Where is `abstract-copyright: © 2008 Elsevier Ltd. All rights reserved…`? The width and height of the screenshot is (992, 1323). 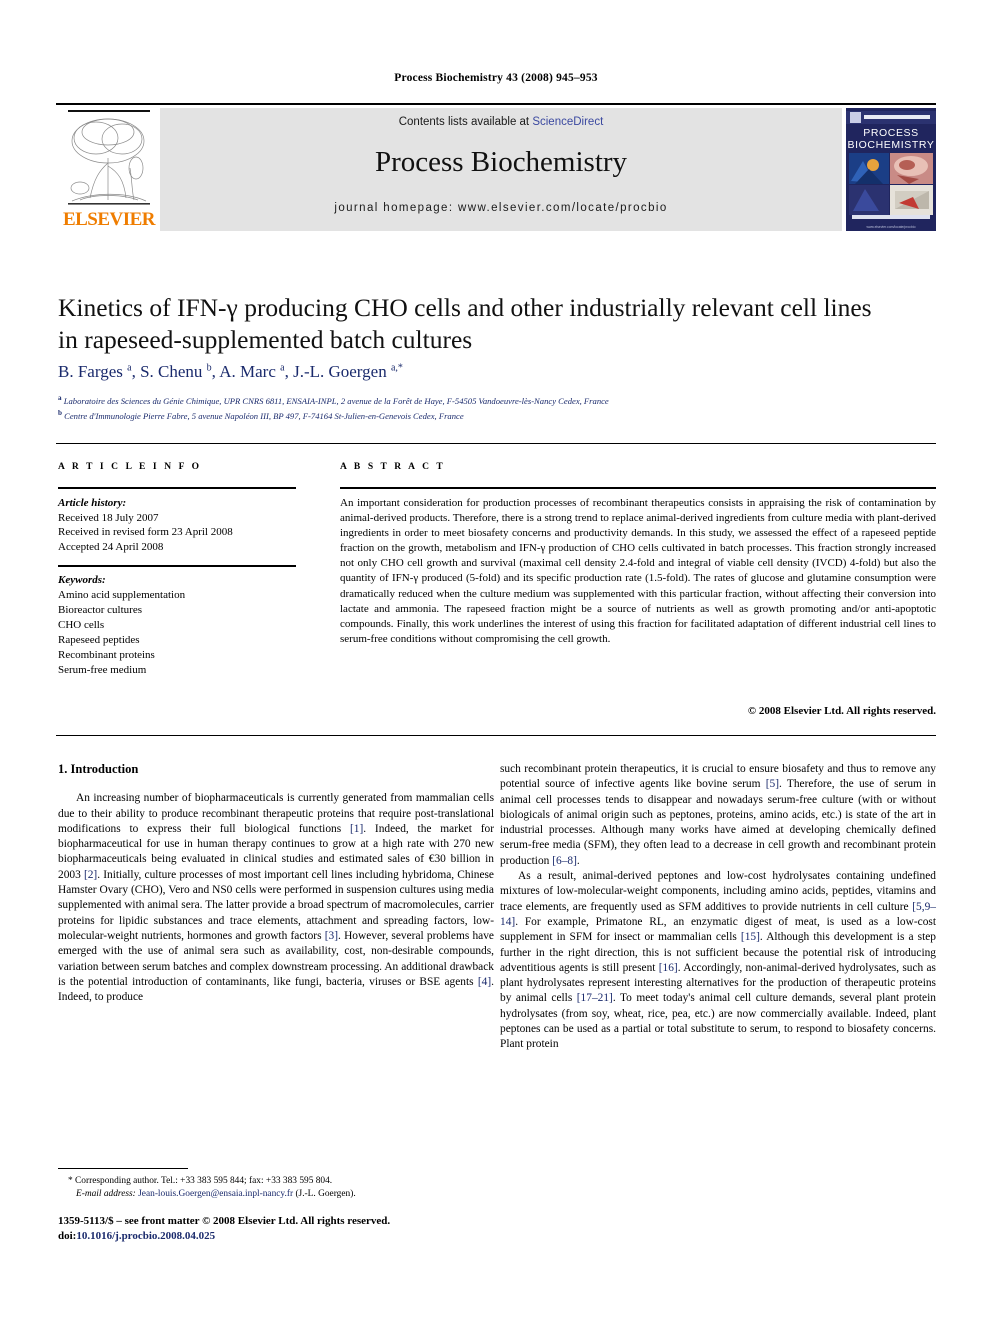
abstract-copyright: © 2008 Elsevier Ltd. All rights reserved… is located at coordinates (841, 711).